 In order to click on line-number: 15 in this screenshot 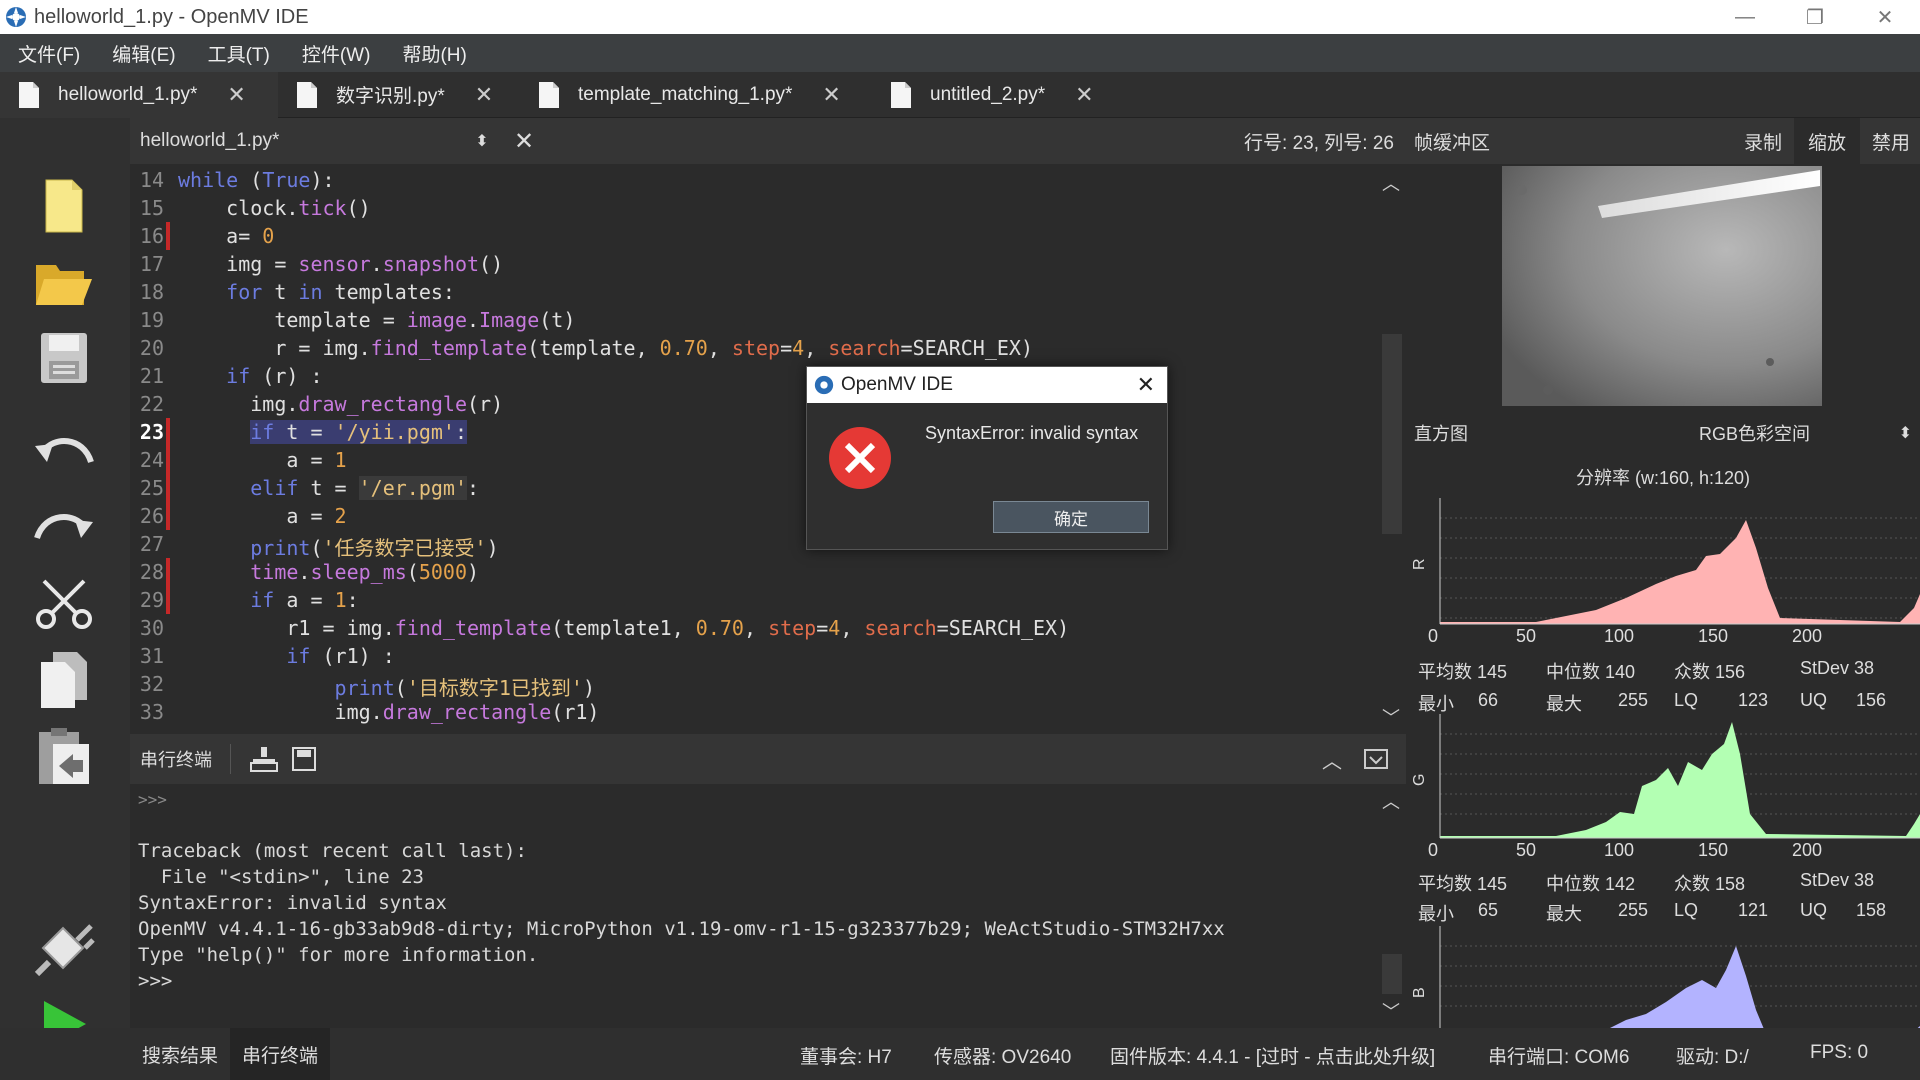, I will do `click(151, 208)`.